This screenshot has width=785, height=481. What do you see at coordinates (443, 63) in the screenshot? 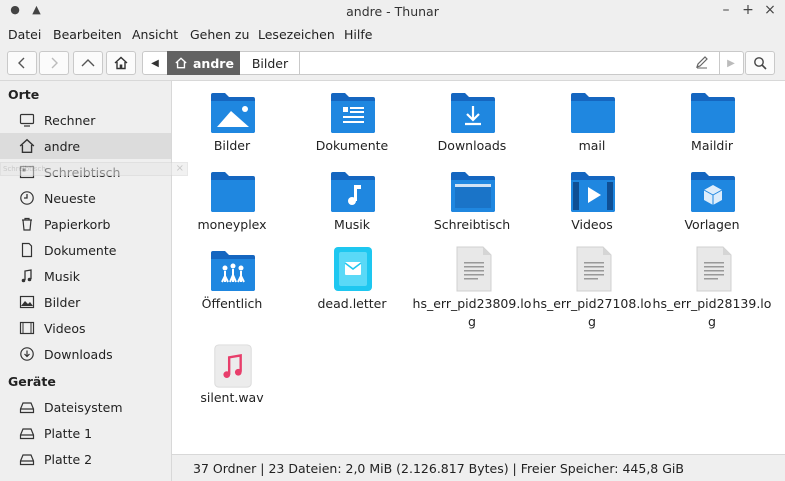
I see `path-bar: ◀ andre Bilder ▶` at bounding box center [443, 63].